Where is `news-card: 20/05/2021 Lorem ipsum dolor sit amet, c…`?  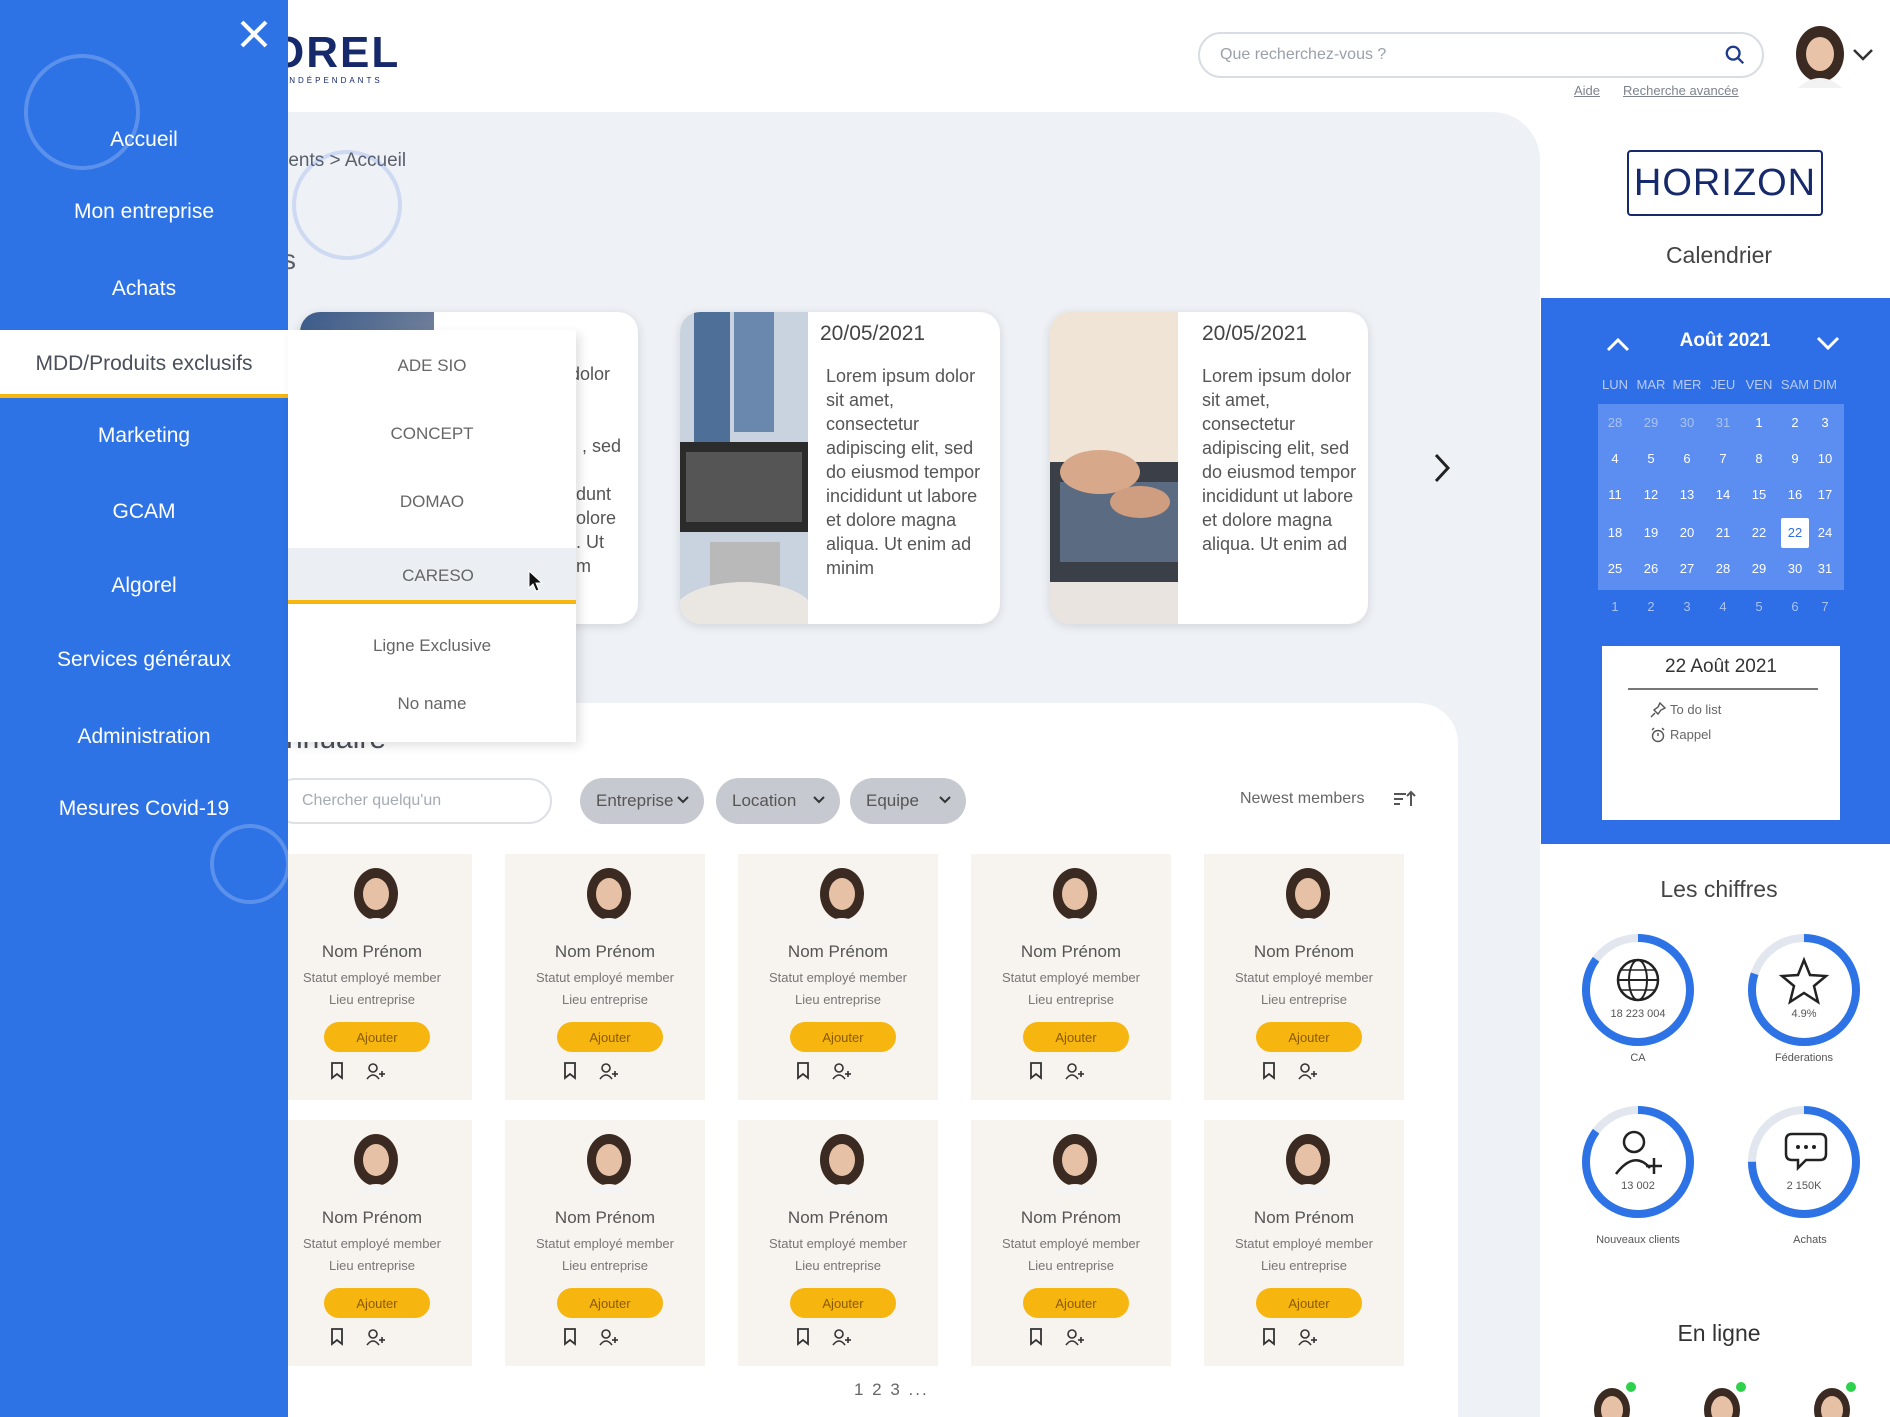
news-card: 20/05/2021 Lorem ipsum dolor sit amet, c… is located at coordinates (1209, 468).